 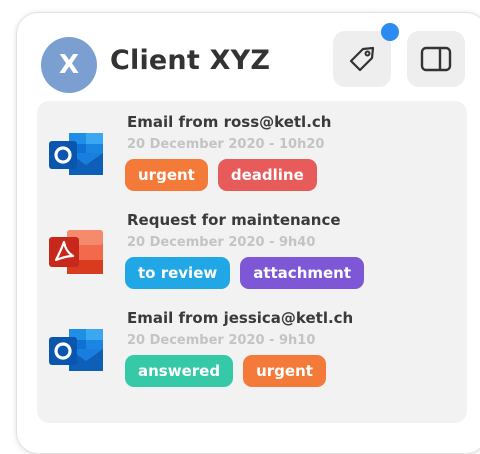 I want to click on pdf-icon, so click(x=76, y=252).